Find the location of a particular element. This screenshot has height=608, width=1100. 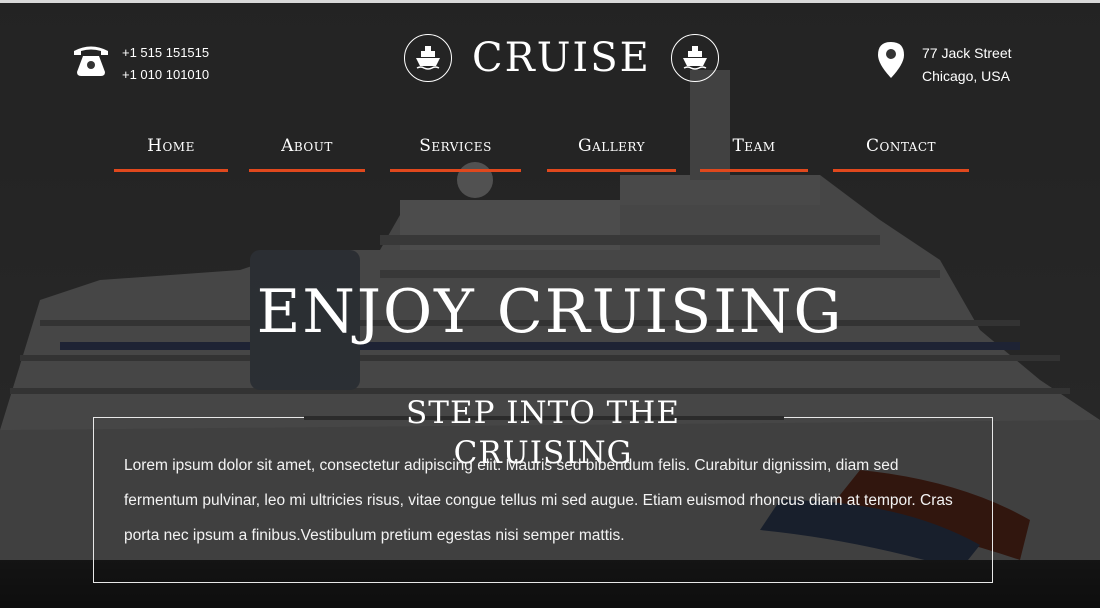

brand-logo: CRUISE is located at coordinates (561, 58).